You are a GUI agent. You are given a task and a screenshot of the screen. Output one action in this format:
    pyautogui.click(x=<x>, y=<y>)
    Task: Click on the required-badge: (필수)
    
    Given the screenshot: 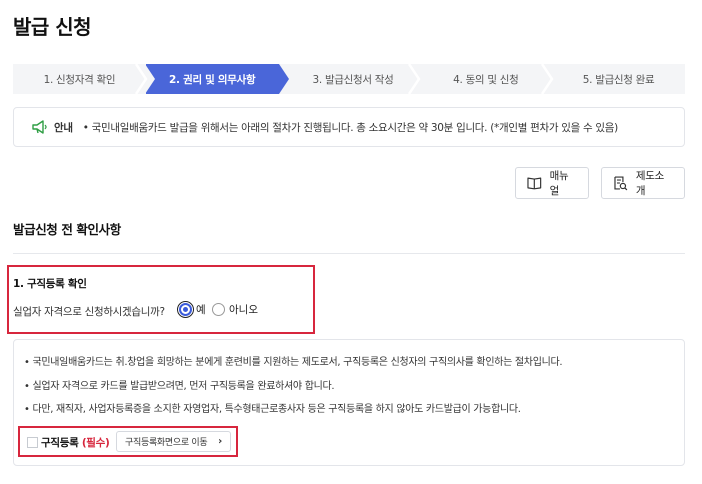 What is the action you would take?
    pyautogui.click(x=95, y=443)
    